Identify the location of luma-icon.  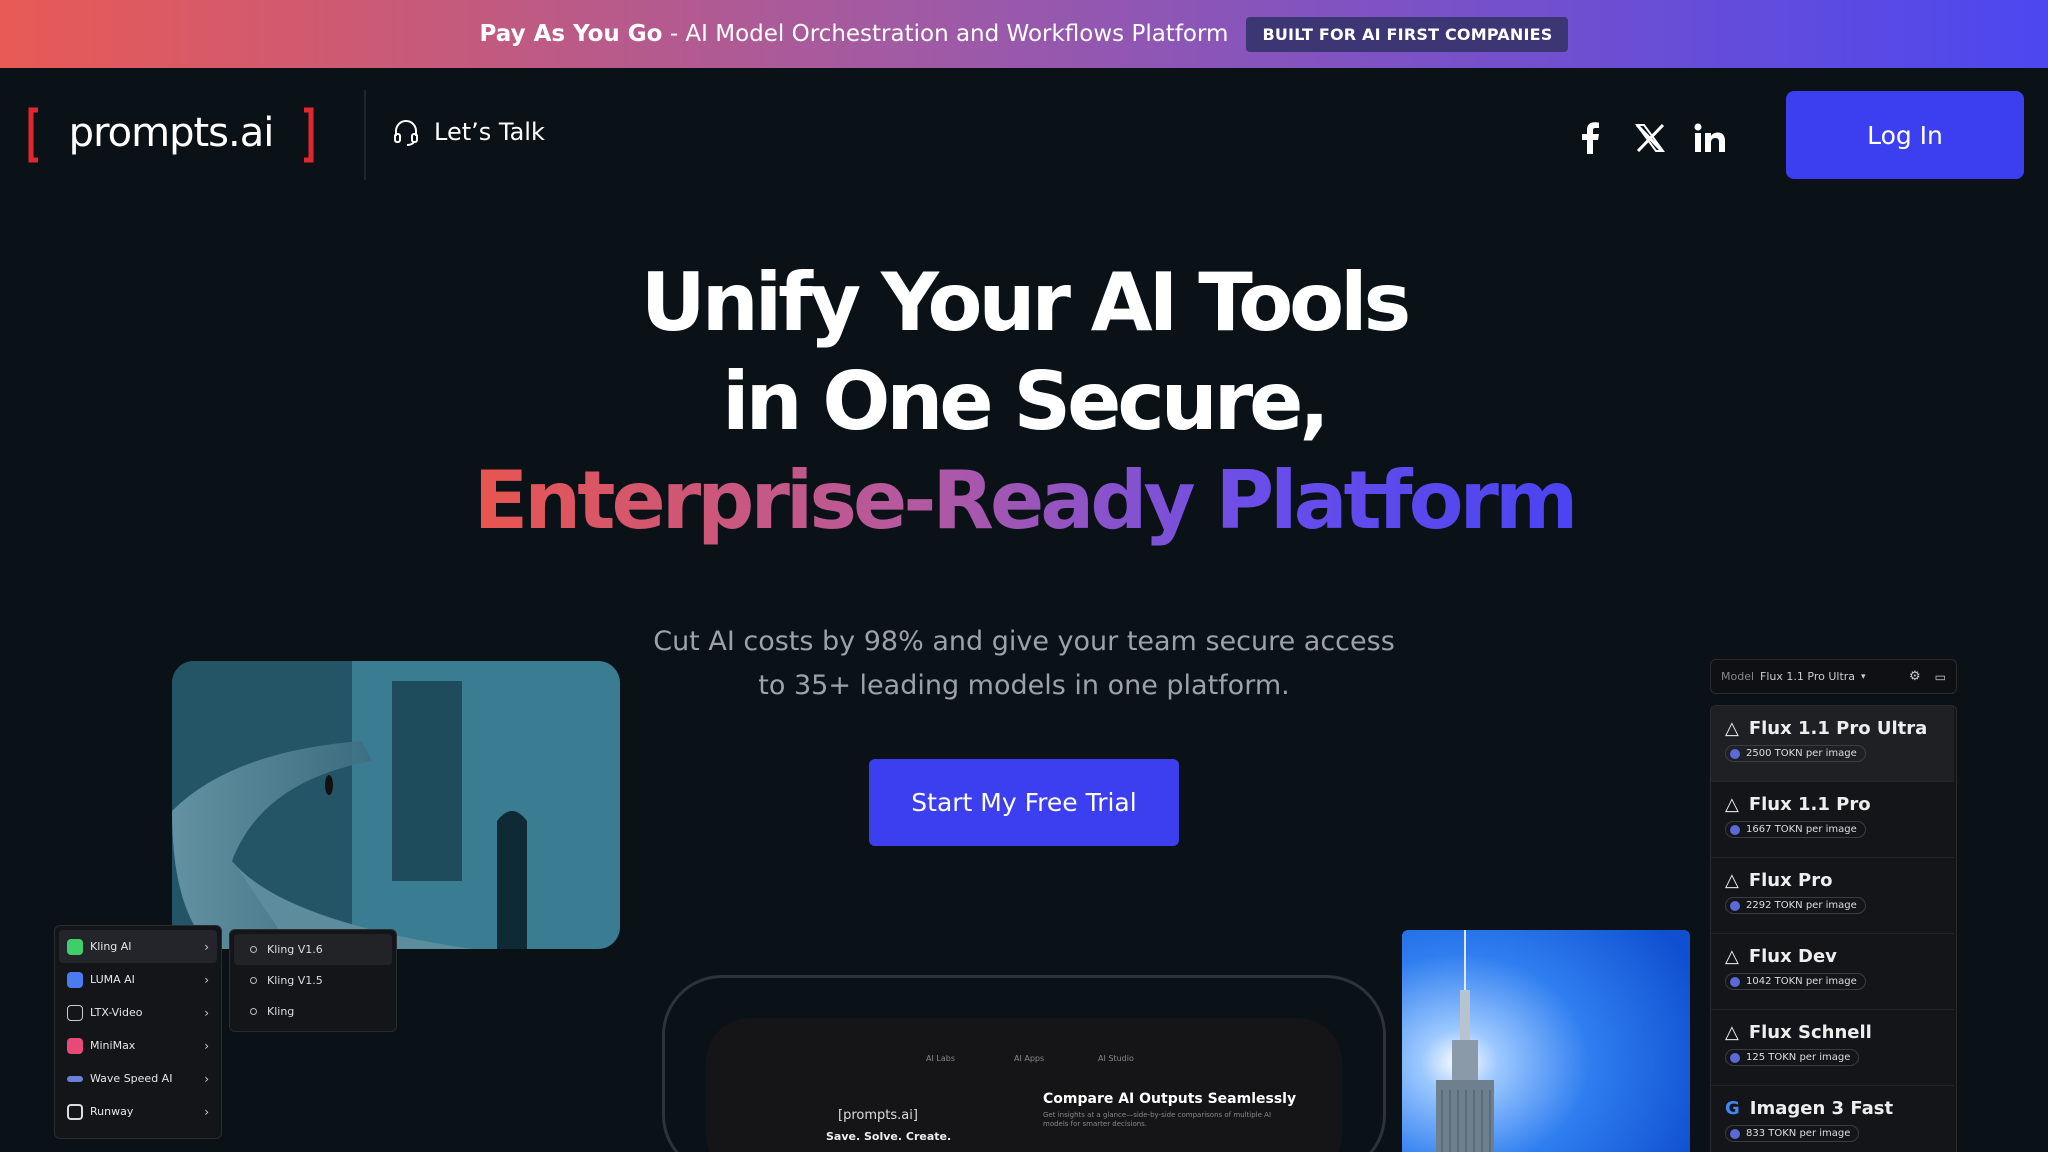
(75, 979).